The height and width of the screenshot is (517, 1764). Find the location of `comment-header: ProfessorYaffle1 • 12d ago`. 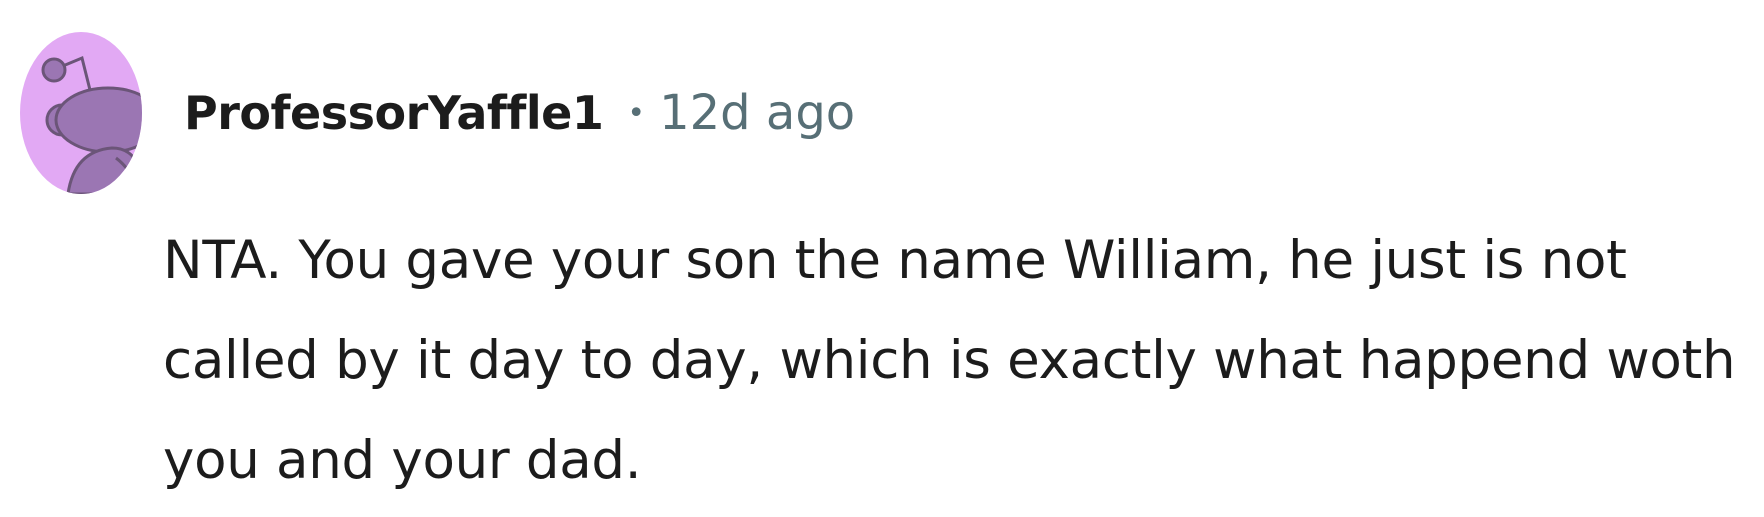

comment-header: ProfessorYaffle1 • 12d ago is located at coordinates (437, 113).